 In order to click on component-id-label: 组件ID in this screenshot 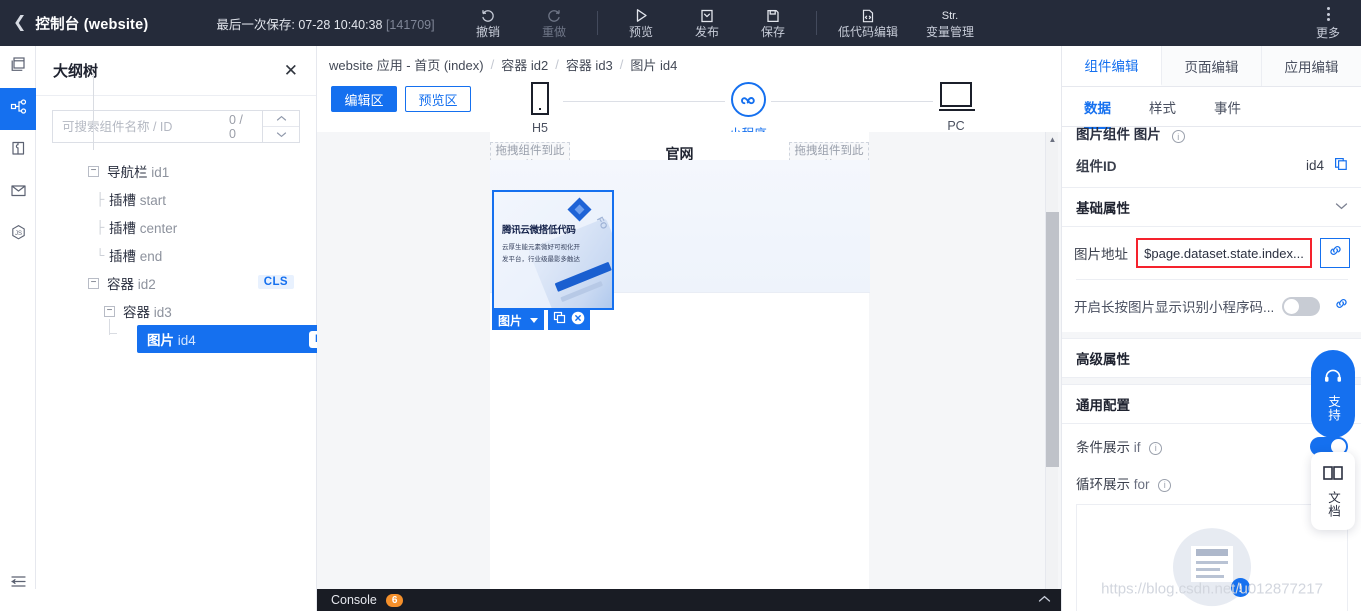, I will do `click(1096, 166)`.